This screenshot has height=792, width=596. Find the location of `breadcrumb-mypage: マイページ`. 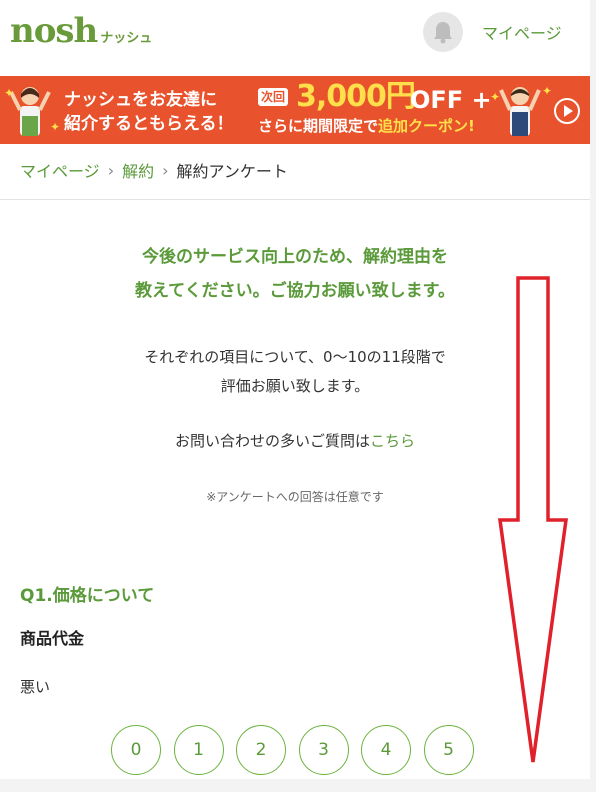

breadcrumb-mypage: マイページ is located at coordinates (60, 170).